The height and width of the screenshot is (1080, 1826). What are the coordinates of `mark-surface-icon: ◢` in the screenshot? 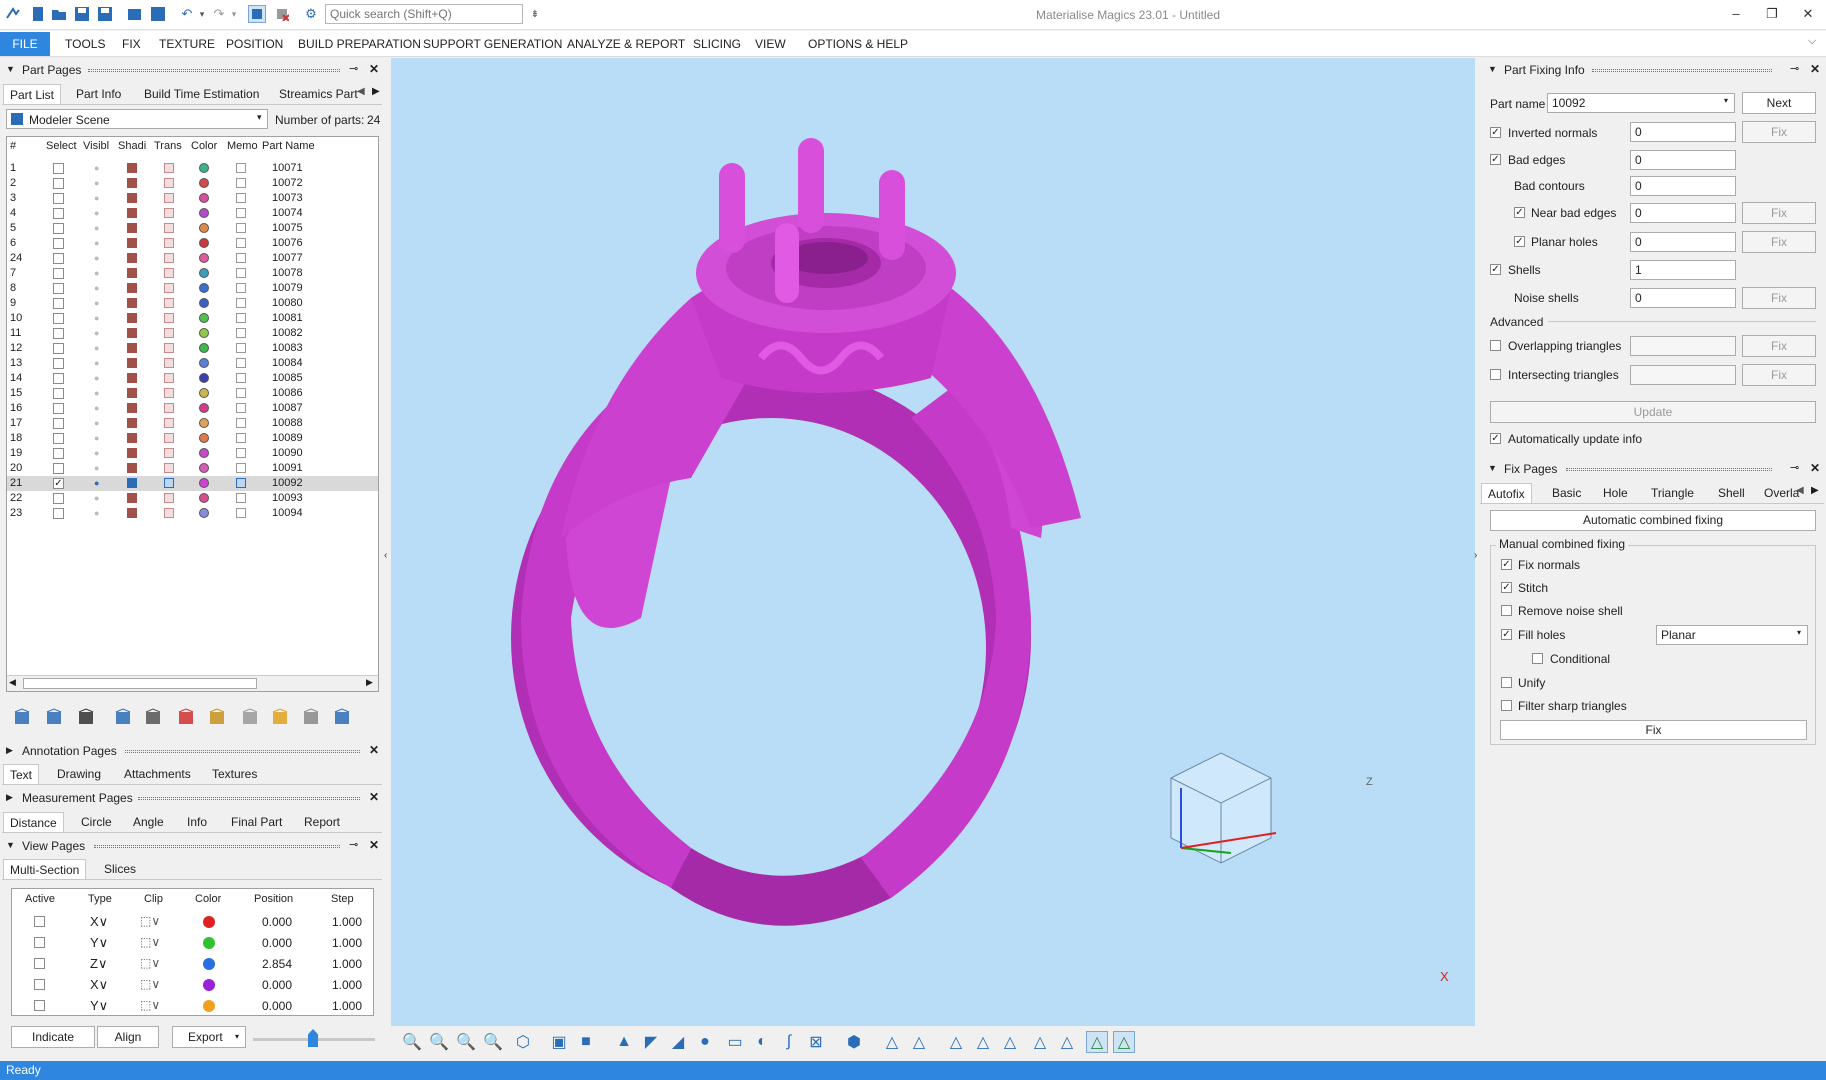 It's located at (678, 1042).